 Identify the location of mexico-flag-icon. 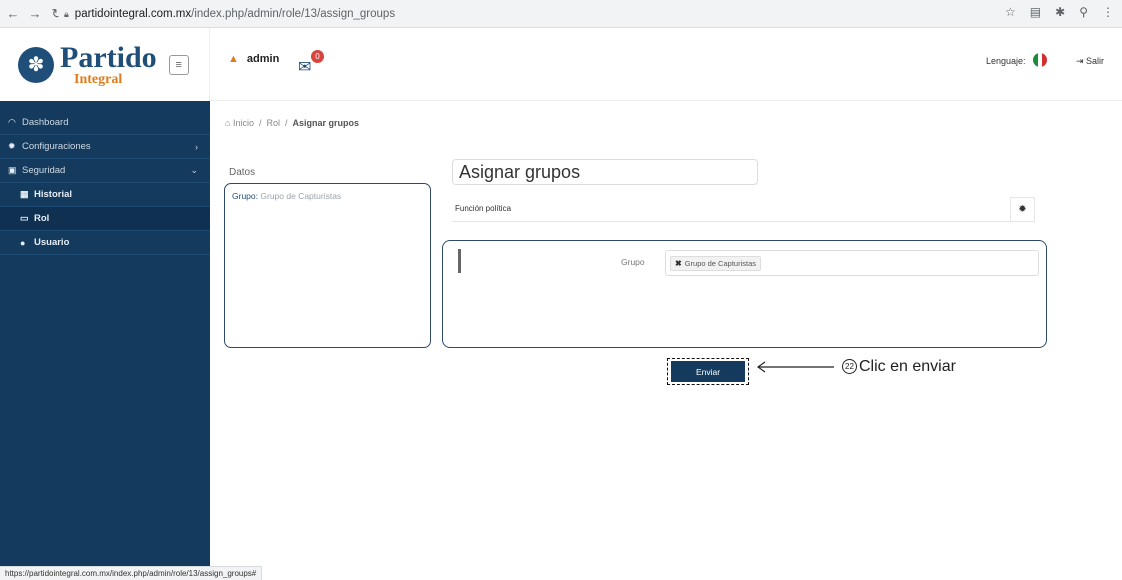
(1040, 60).